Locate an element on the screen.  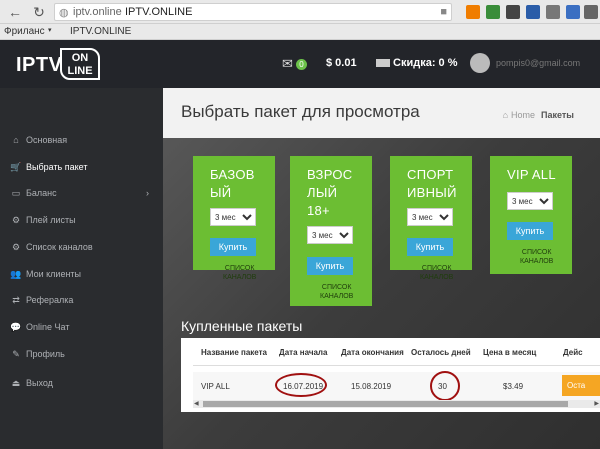
share-icon: ⇄ is located at coordinates (16, 300).